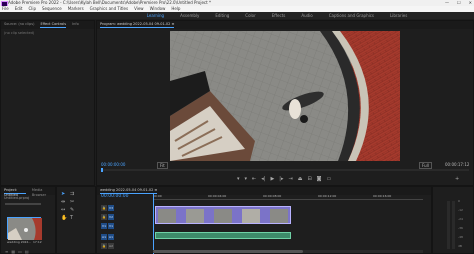  What do you see at coordinates (53, 25) in the screenshot?
I see `tab-effect-controls: Effect Controls` at bounding box center [53, 25].